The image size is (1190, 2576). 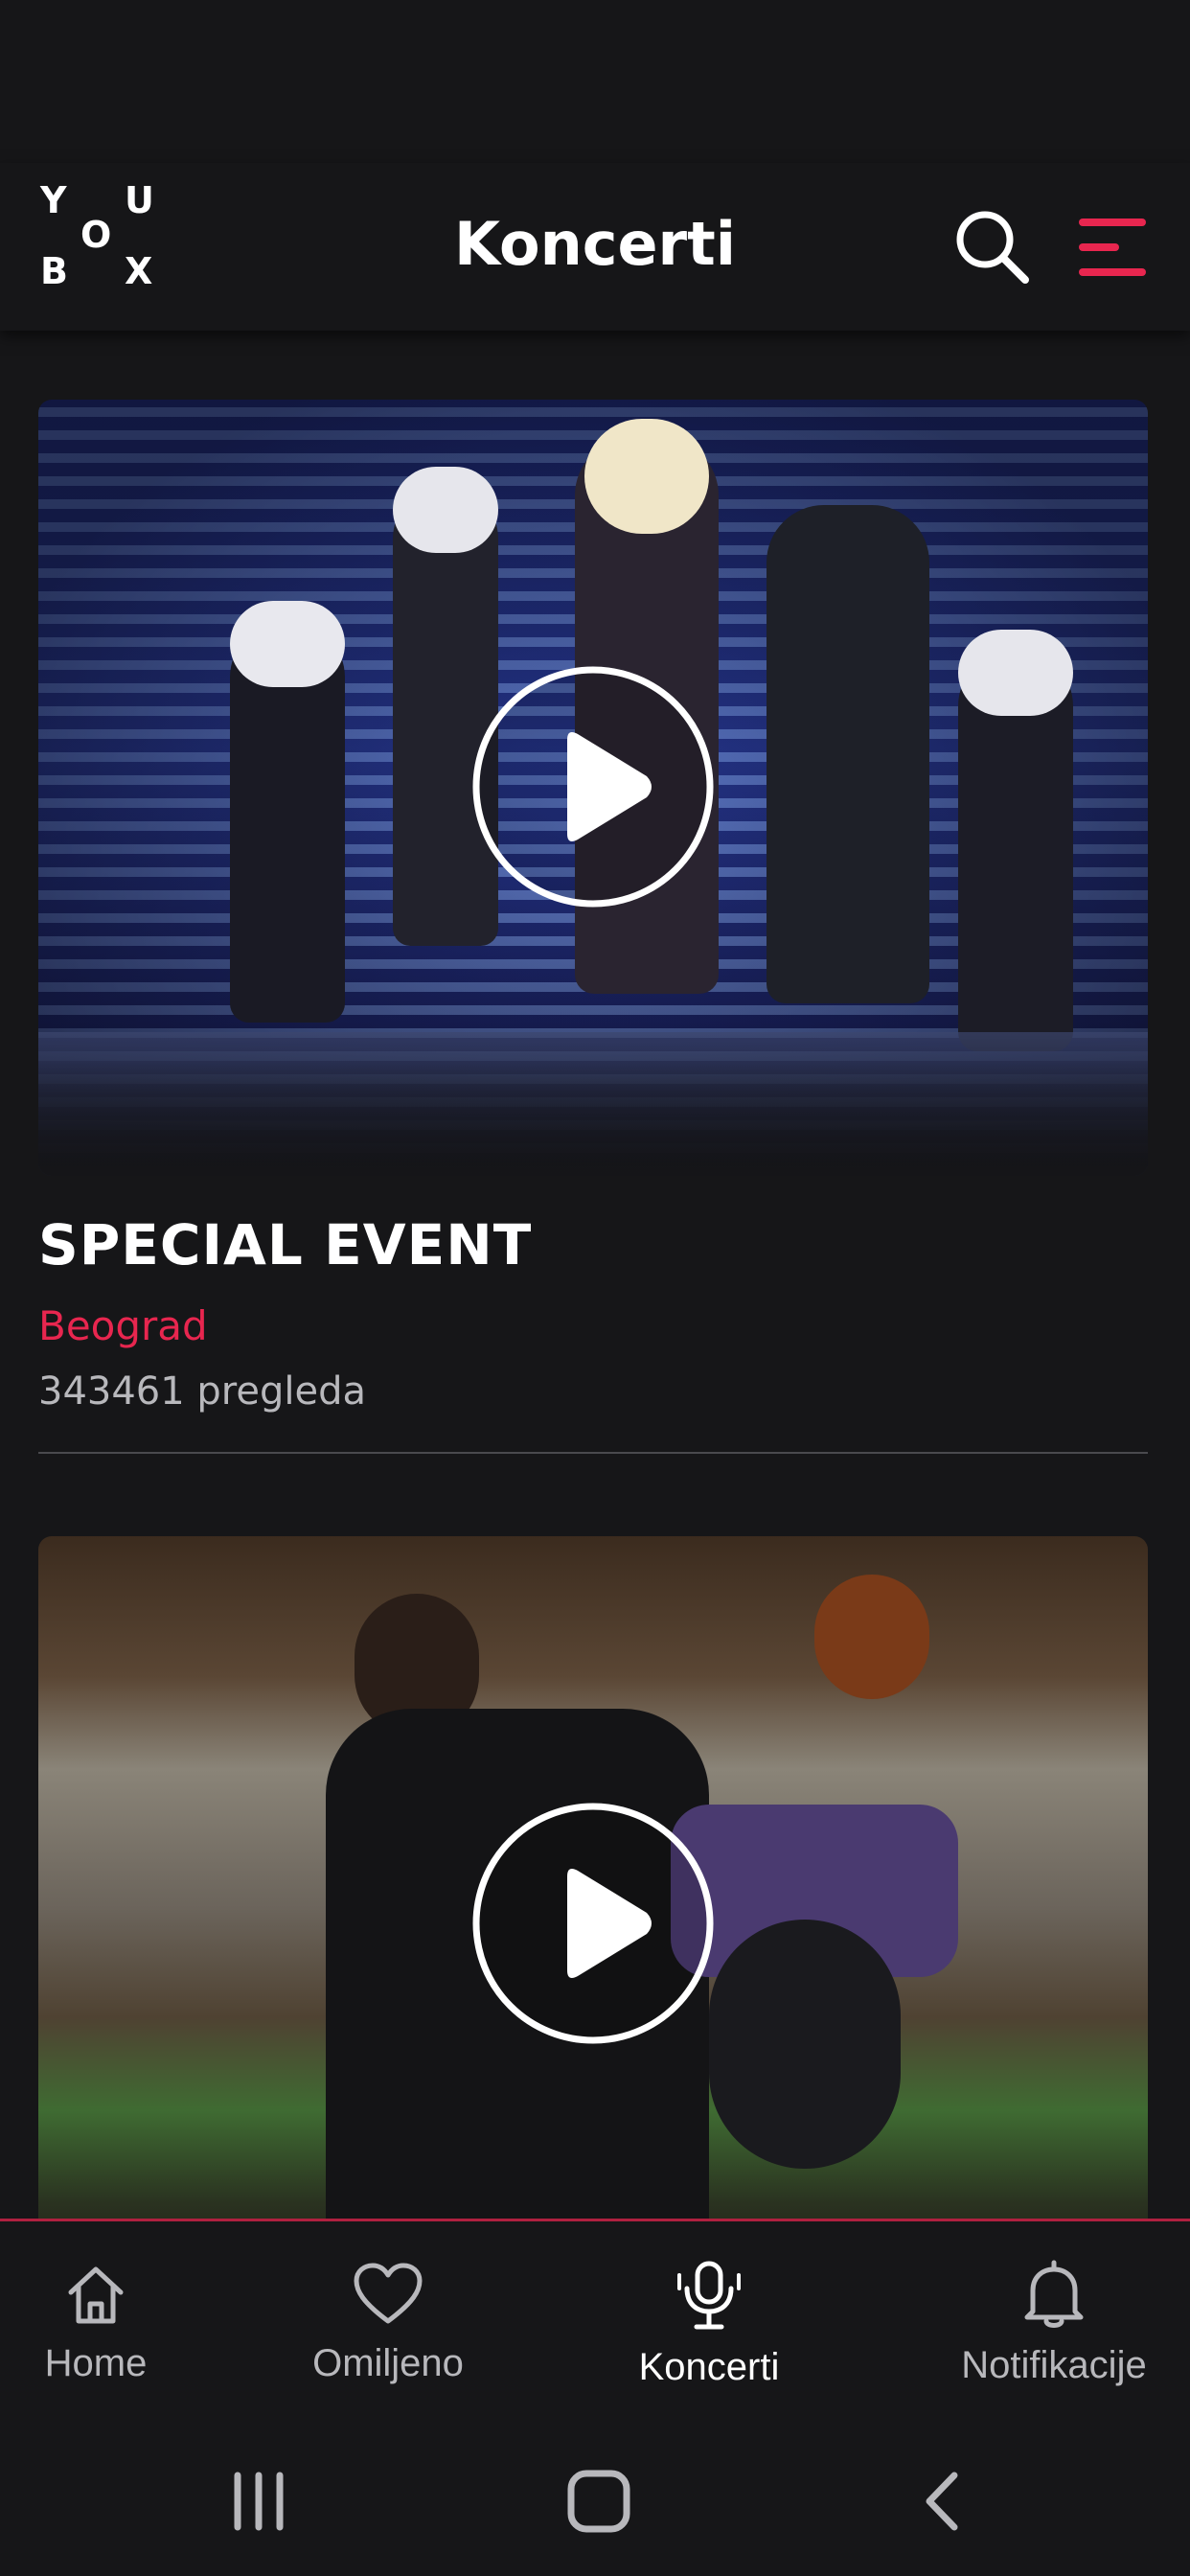 I want to click on concert-views: 343461 pregleda, so click(x=202, y=1391).